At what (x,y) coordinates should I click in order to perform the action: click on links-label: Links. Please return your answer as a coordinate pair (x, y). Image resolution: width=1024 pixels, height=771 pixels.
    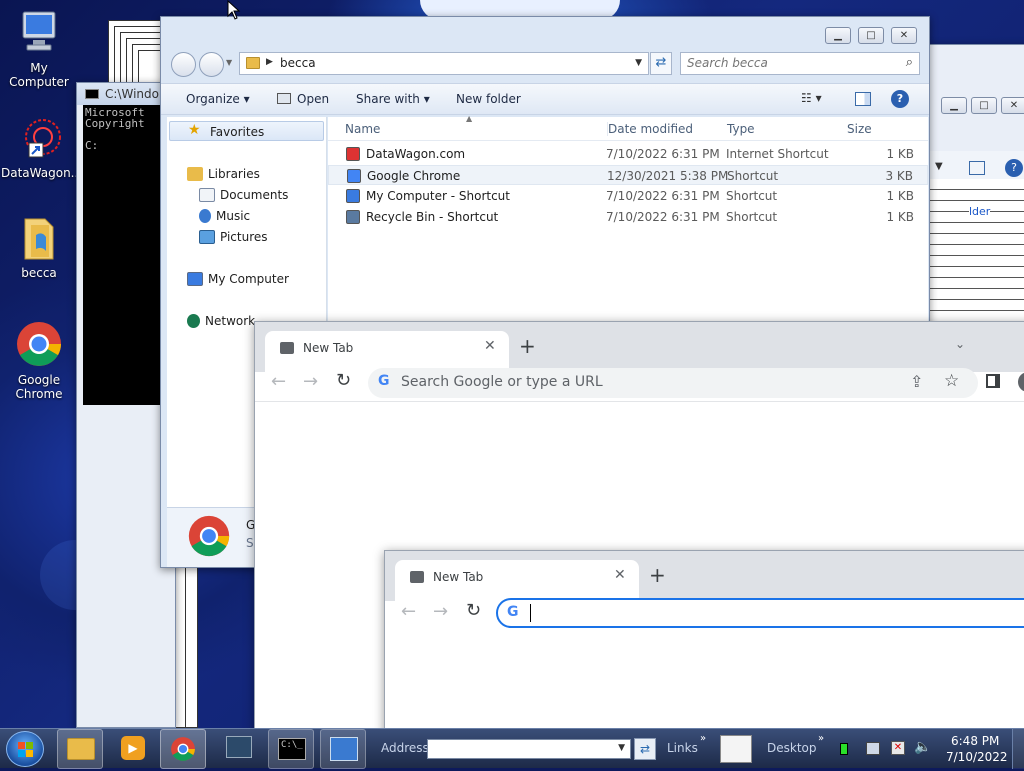
    Looking at the image, I should click on (682, 748).